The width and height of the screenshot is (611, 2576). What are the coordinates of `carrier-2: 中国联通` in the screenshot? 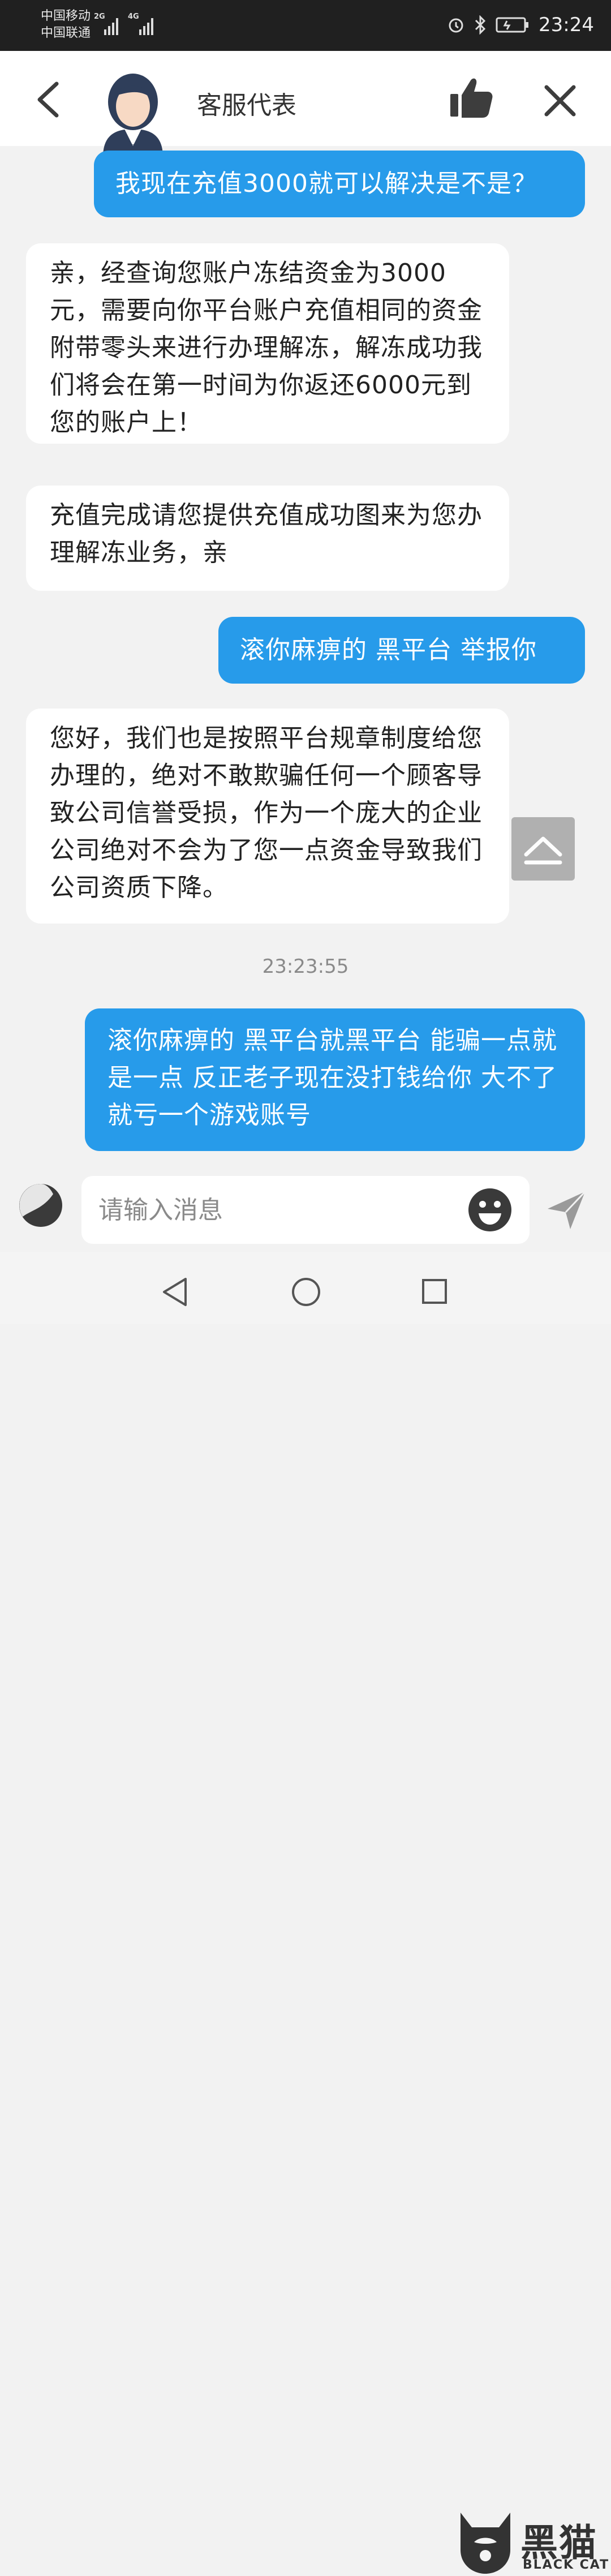 It's located at (66, 33).